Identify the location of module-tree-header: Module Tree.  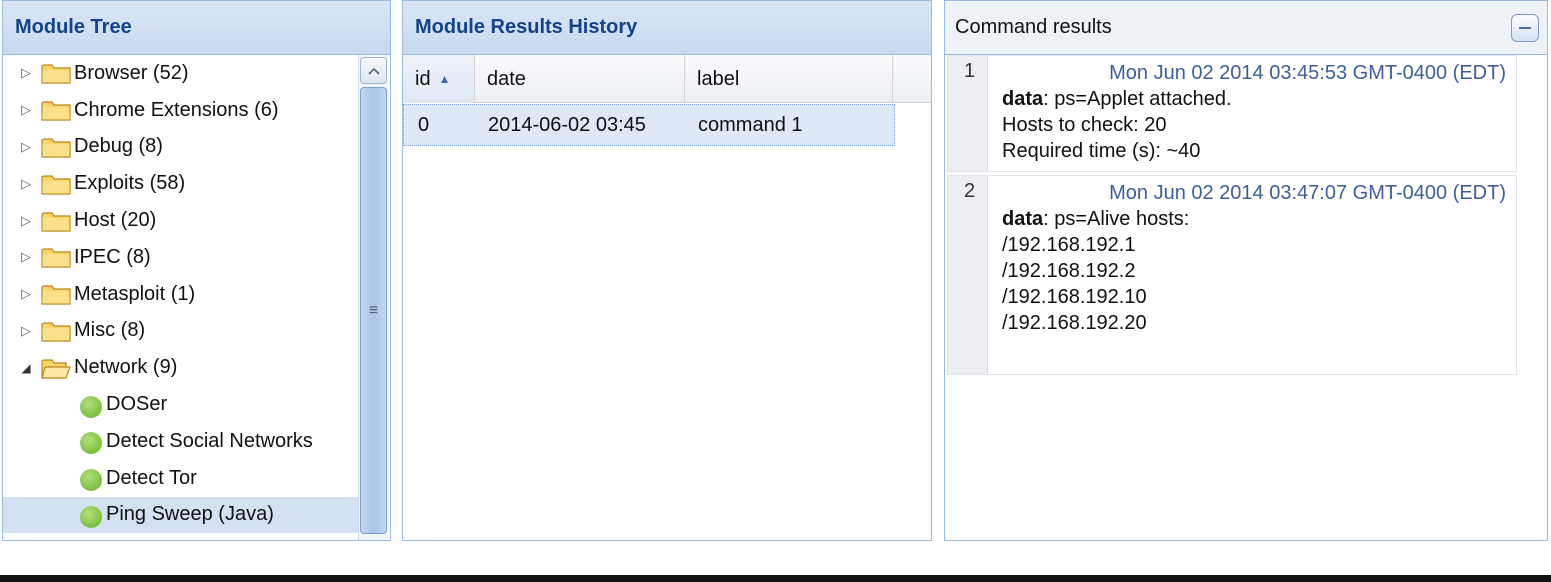
(196, 28).